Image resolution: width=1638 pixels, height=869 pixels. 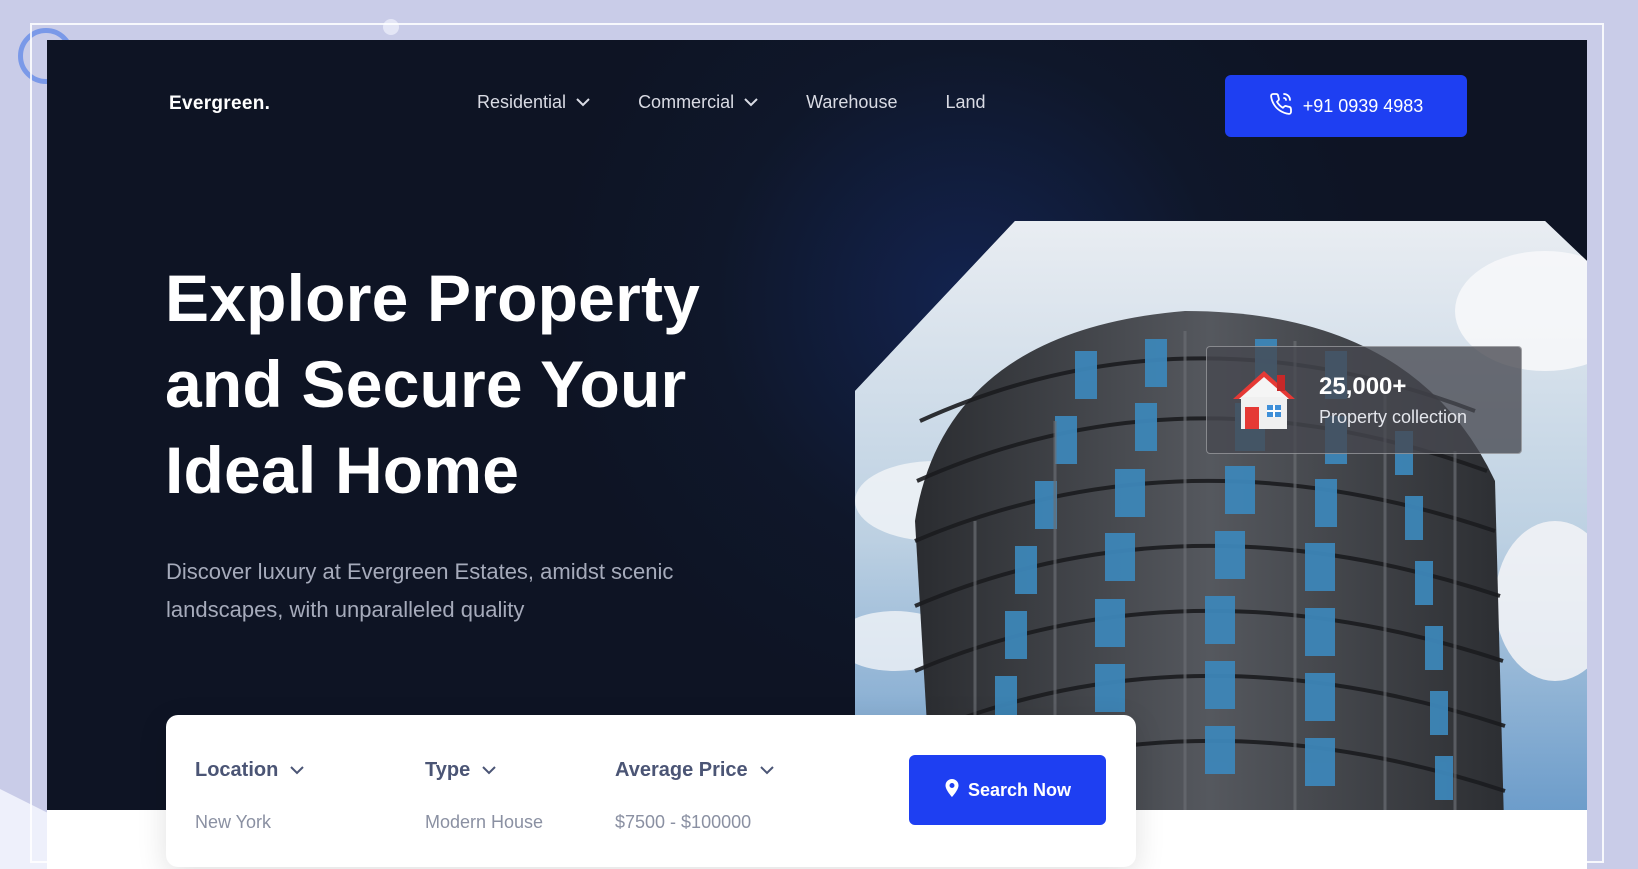 I want to click on price-dropdown: Average Price, so click(x=694, y=770).